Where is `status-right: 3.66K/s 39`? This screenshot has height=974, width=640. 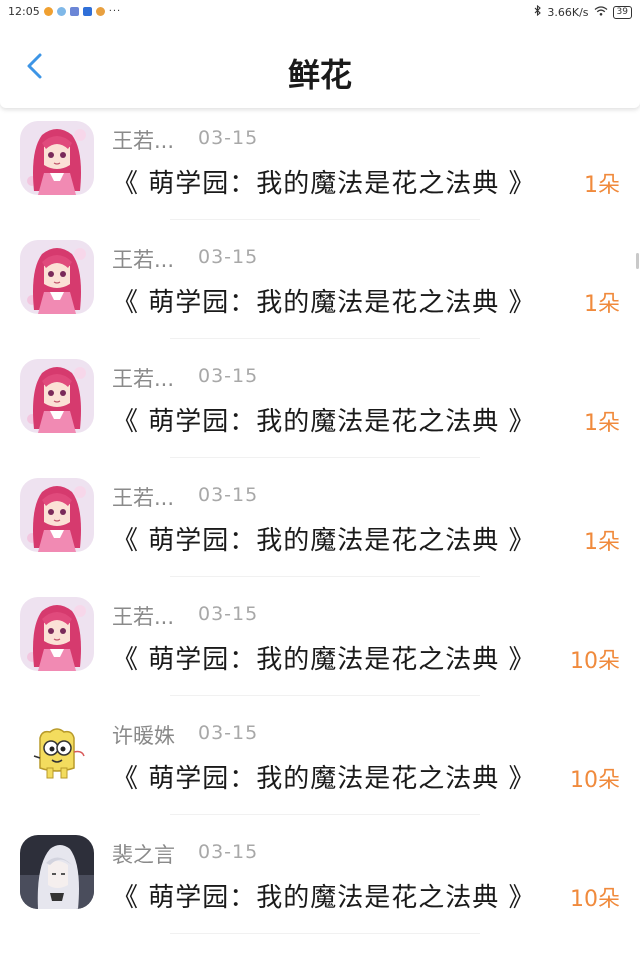
status-right: 3.66K/s 39 is located at coordinates (583, 11).